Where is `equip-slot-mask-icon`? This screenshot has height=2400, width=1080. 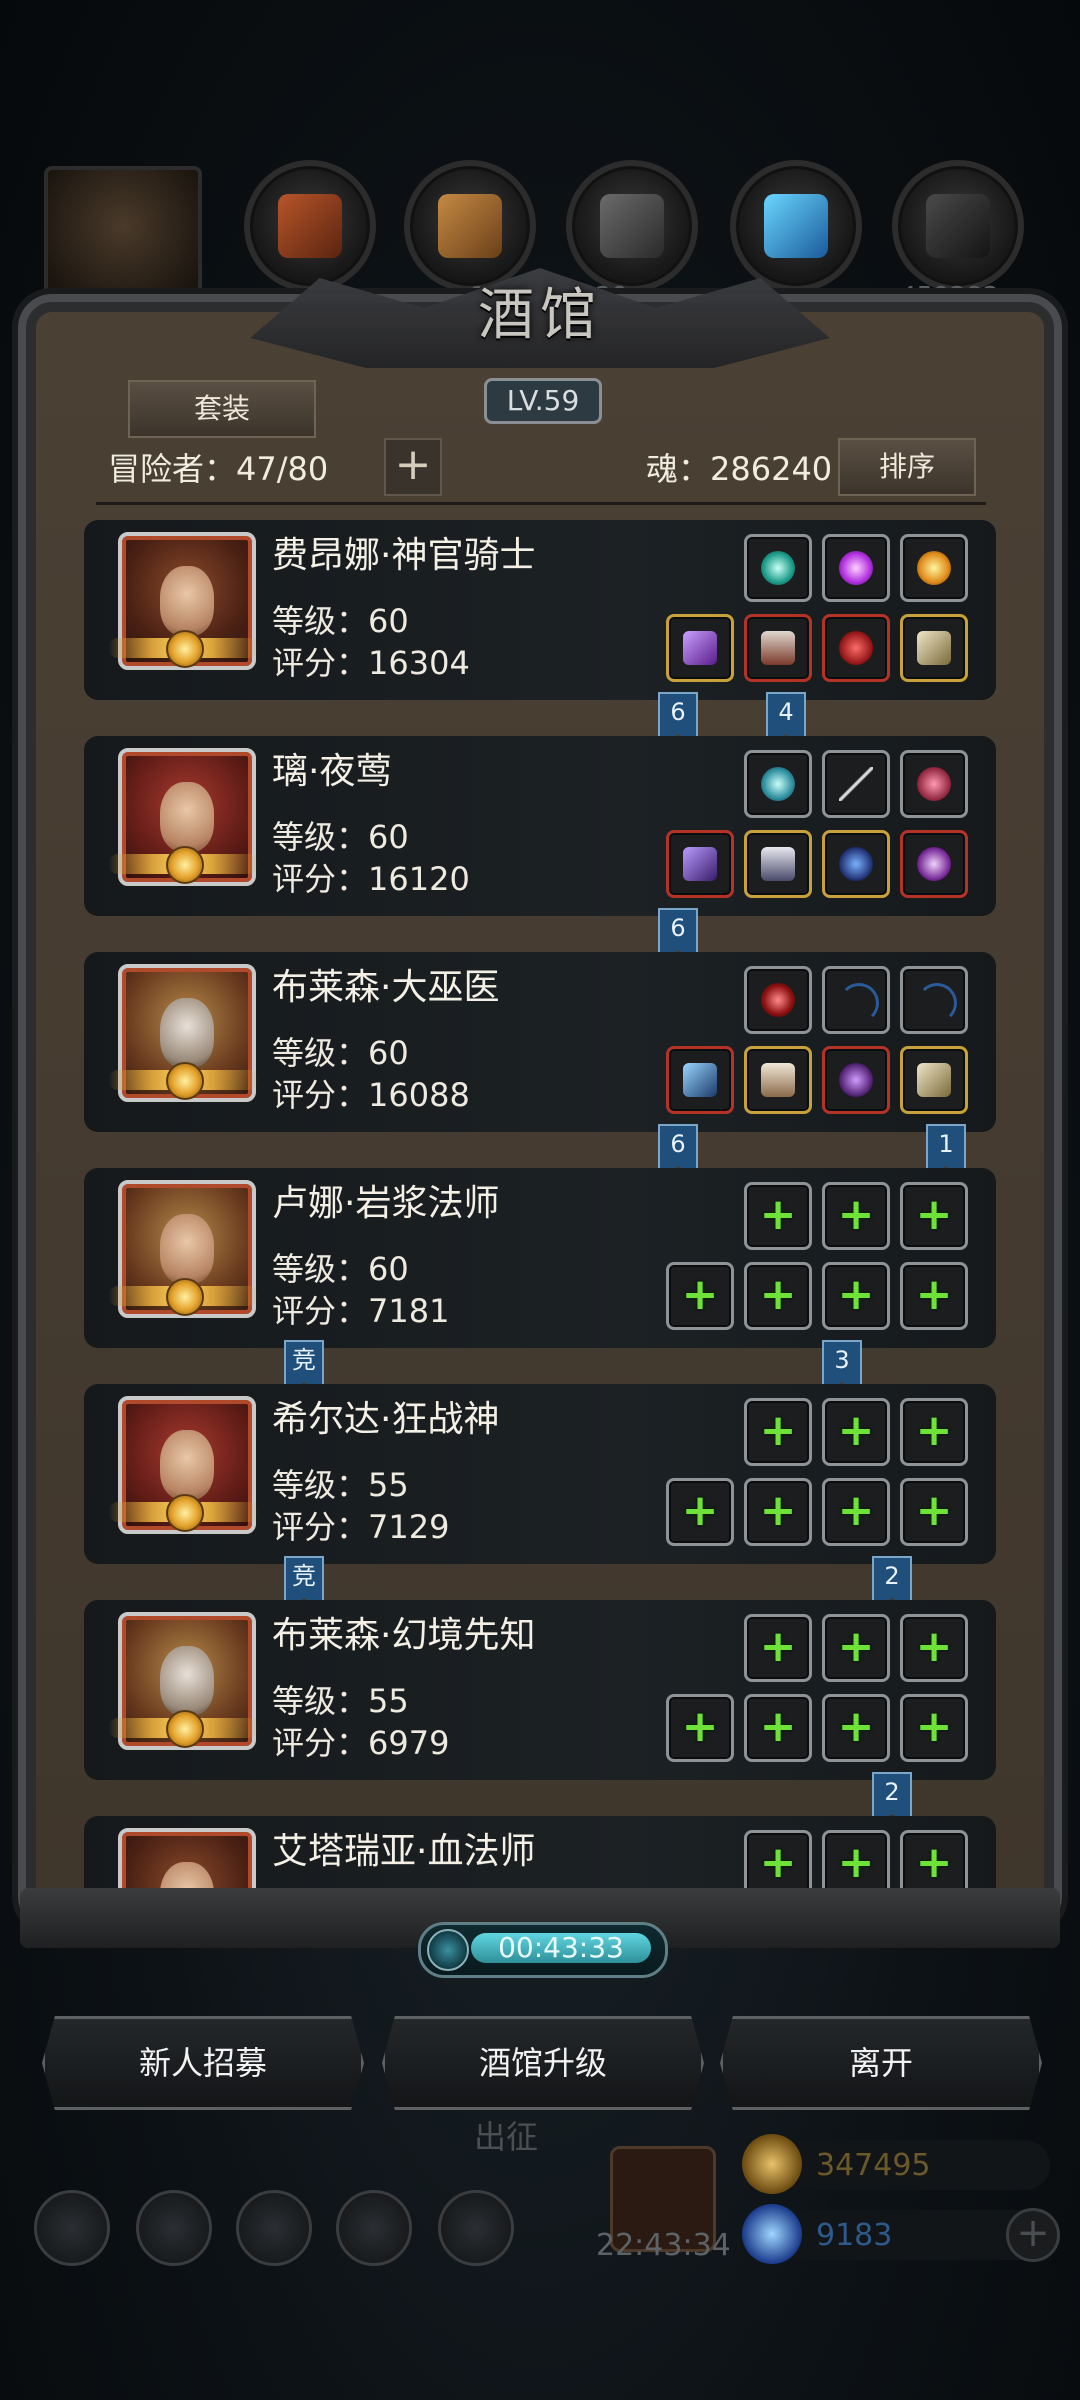 equip-slot-mask-icon is located at coordinates (934, 864).